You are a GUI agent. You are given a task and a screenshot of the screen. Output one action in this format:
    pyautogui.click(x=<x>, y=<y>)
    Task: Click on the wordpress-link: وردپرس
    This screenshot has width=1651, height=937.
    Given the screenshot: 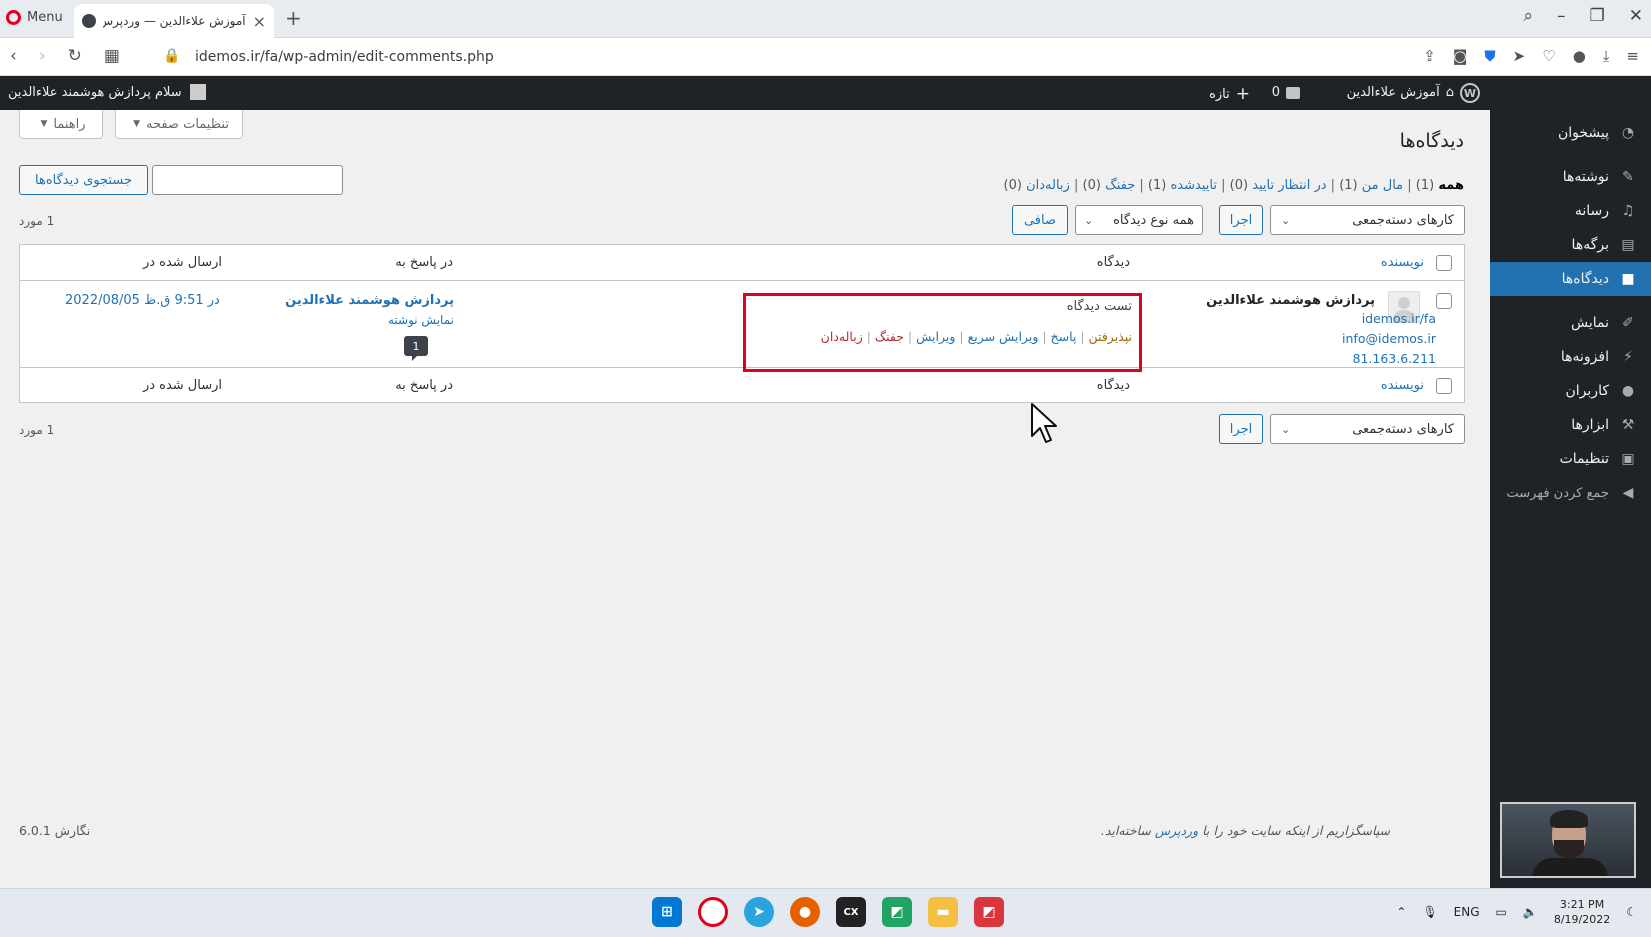 What is the action you would take?
    pyautogui.click(x=1176, y=830)
    